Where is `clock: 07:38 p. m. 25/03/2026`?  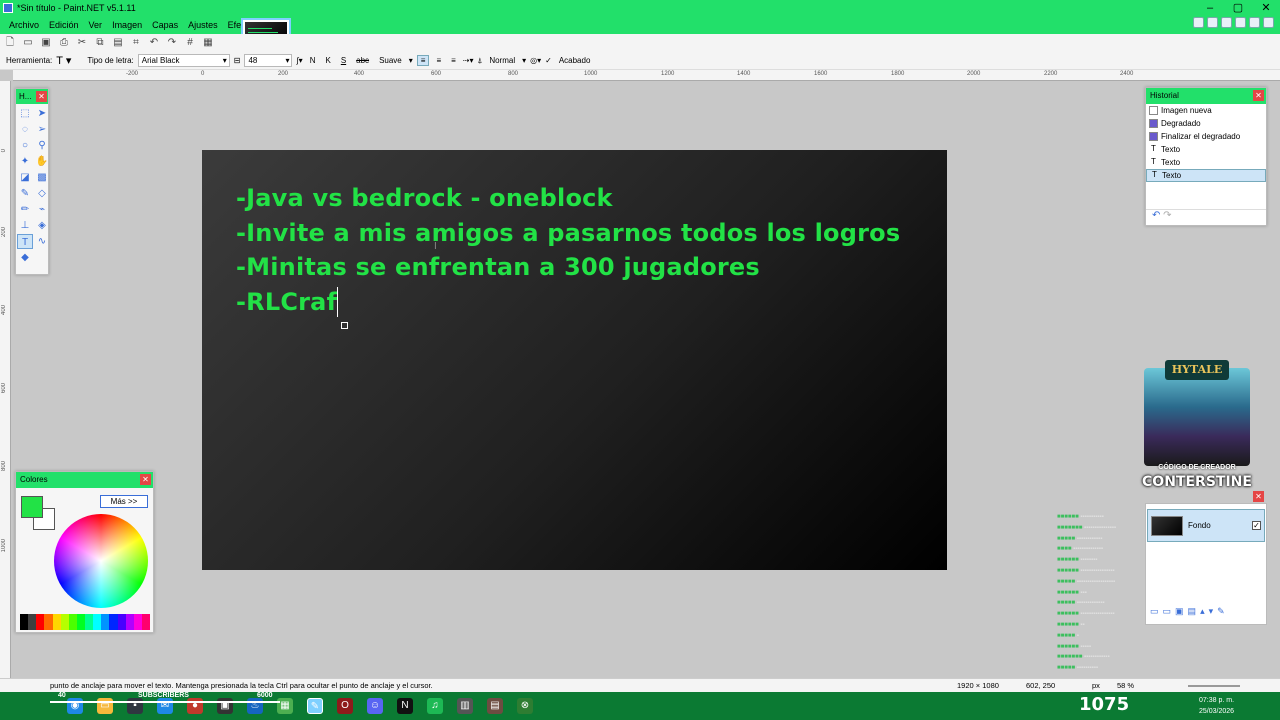 clock: 07:38 p. m. 25/03/2026 is located at coordinates (1216, 706).